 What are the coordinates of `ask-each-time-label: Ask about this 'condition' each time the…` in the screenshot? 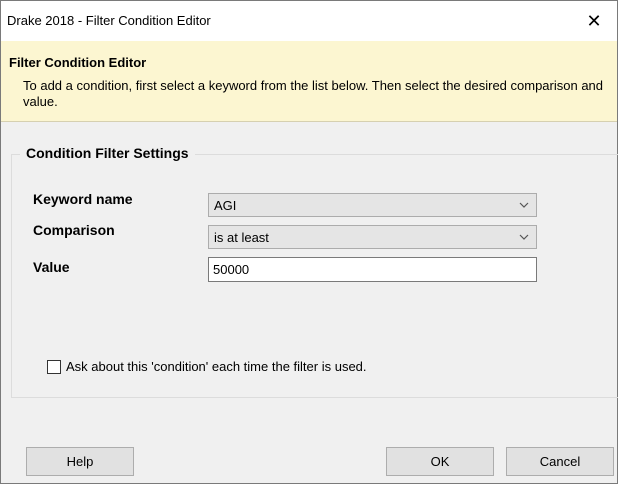 It's located at (216, 366).